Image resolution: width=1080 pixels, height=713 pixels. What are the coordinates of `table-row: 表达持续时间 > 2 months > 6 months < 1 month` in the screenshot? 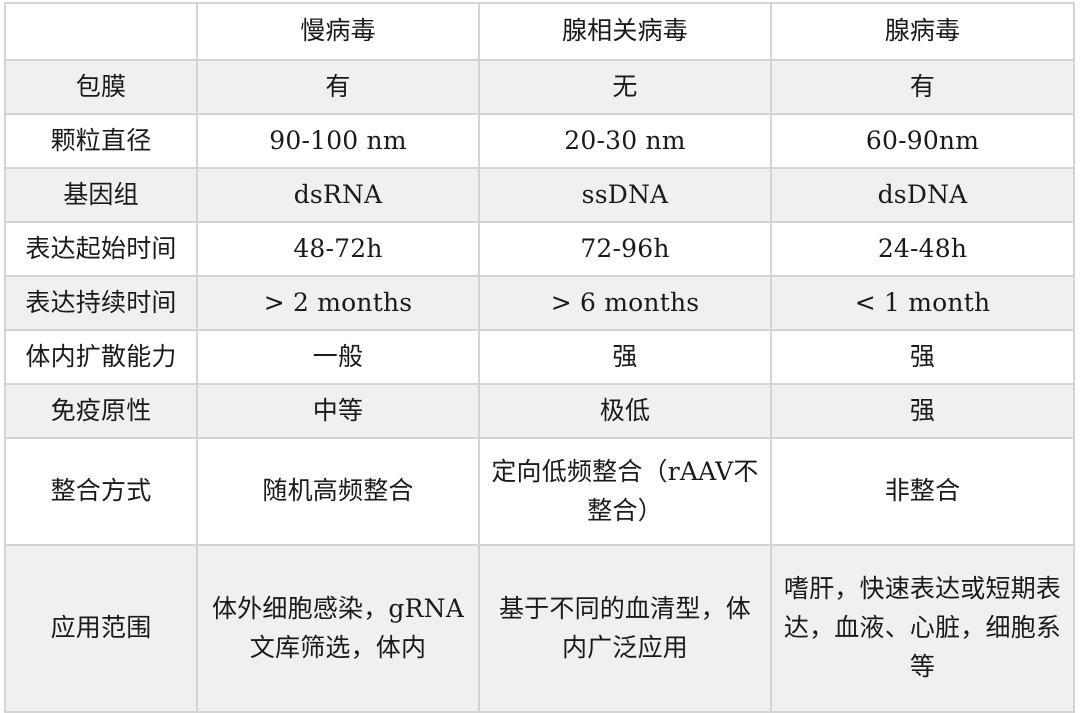 It's located at (539, 303).